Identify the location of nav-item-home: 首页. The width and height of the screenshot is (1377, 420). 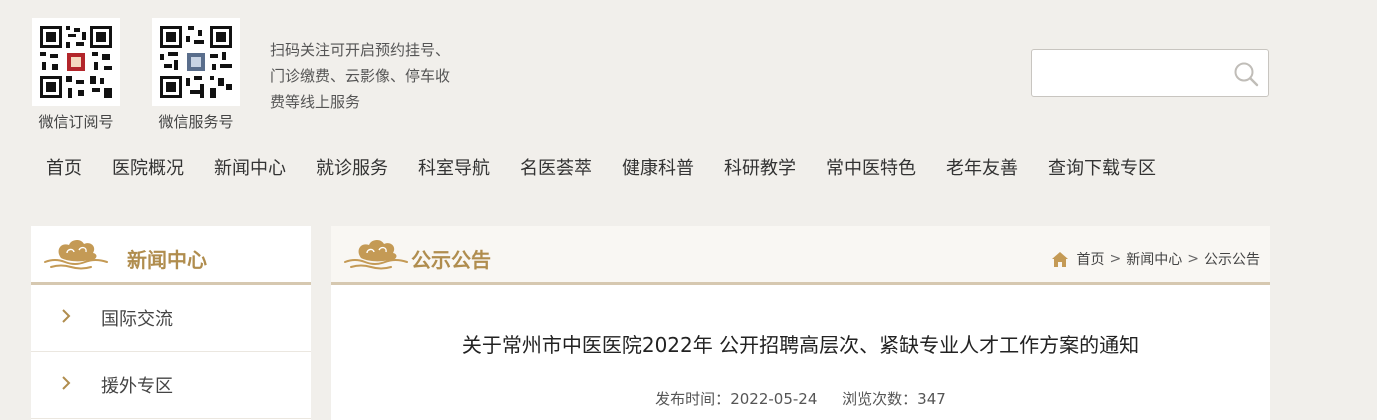
(64, 169).